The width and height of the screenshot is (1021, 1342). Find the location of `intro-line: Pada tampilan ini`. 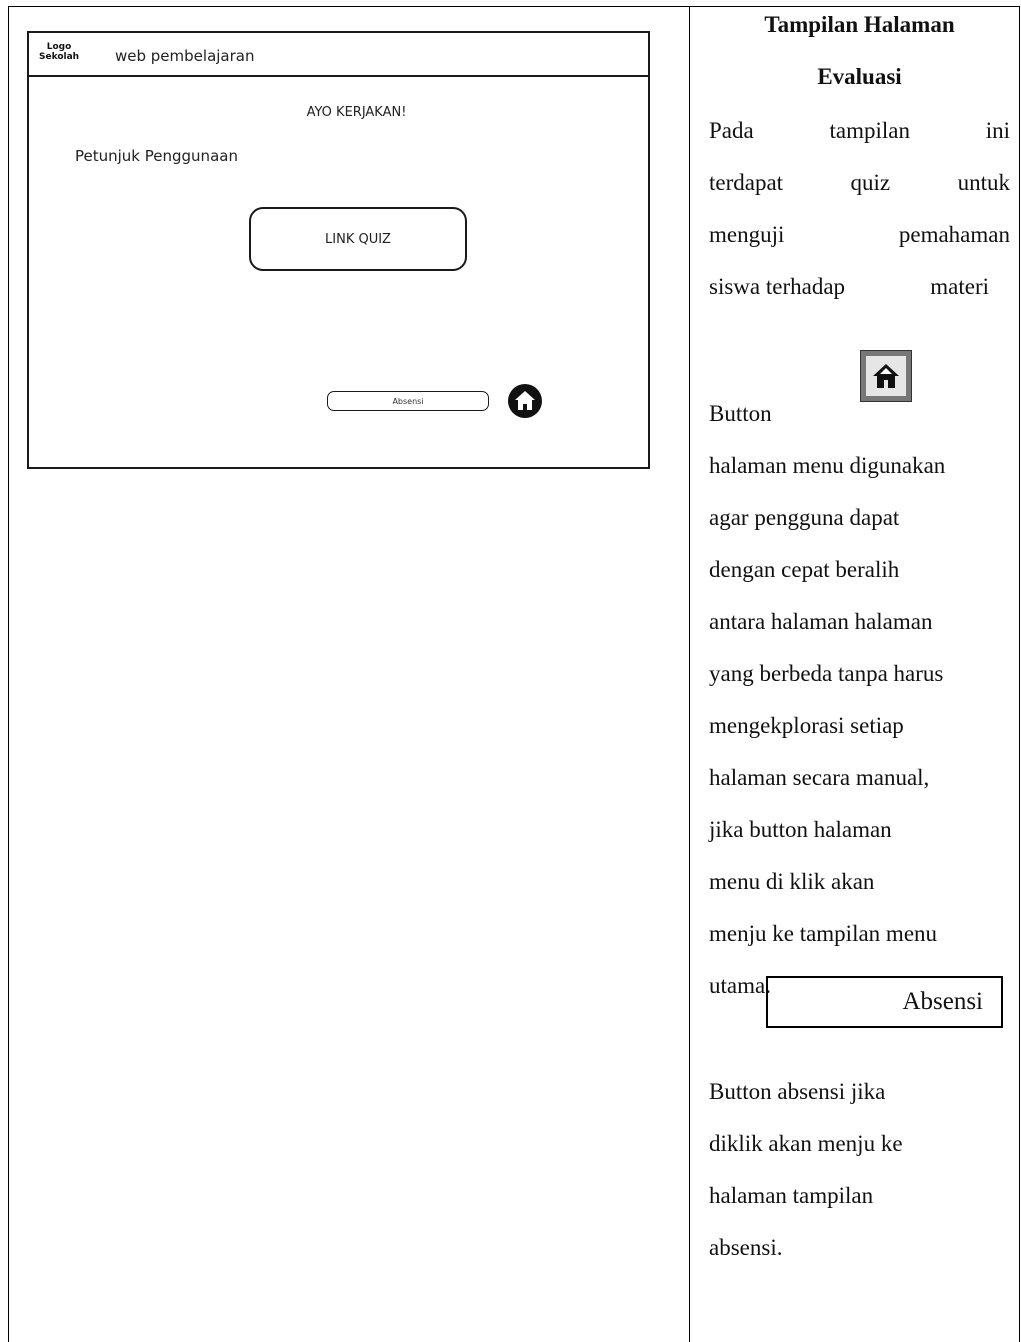

intro-line: Pada tampilan ini is located at coordinates (859, 131).